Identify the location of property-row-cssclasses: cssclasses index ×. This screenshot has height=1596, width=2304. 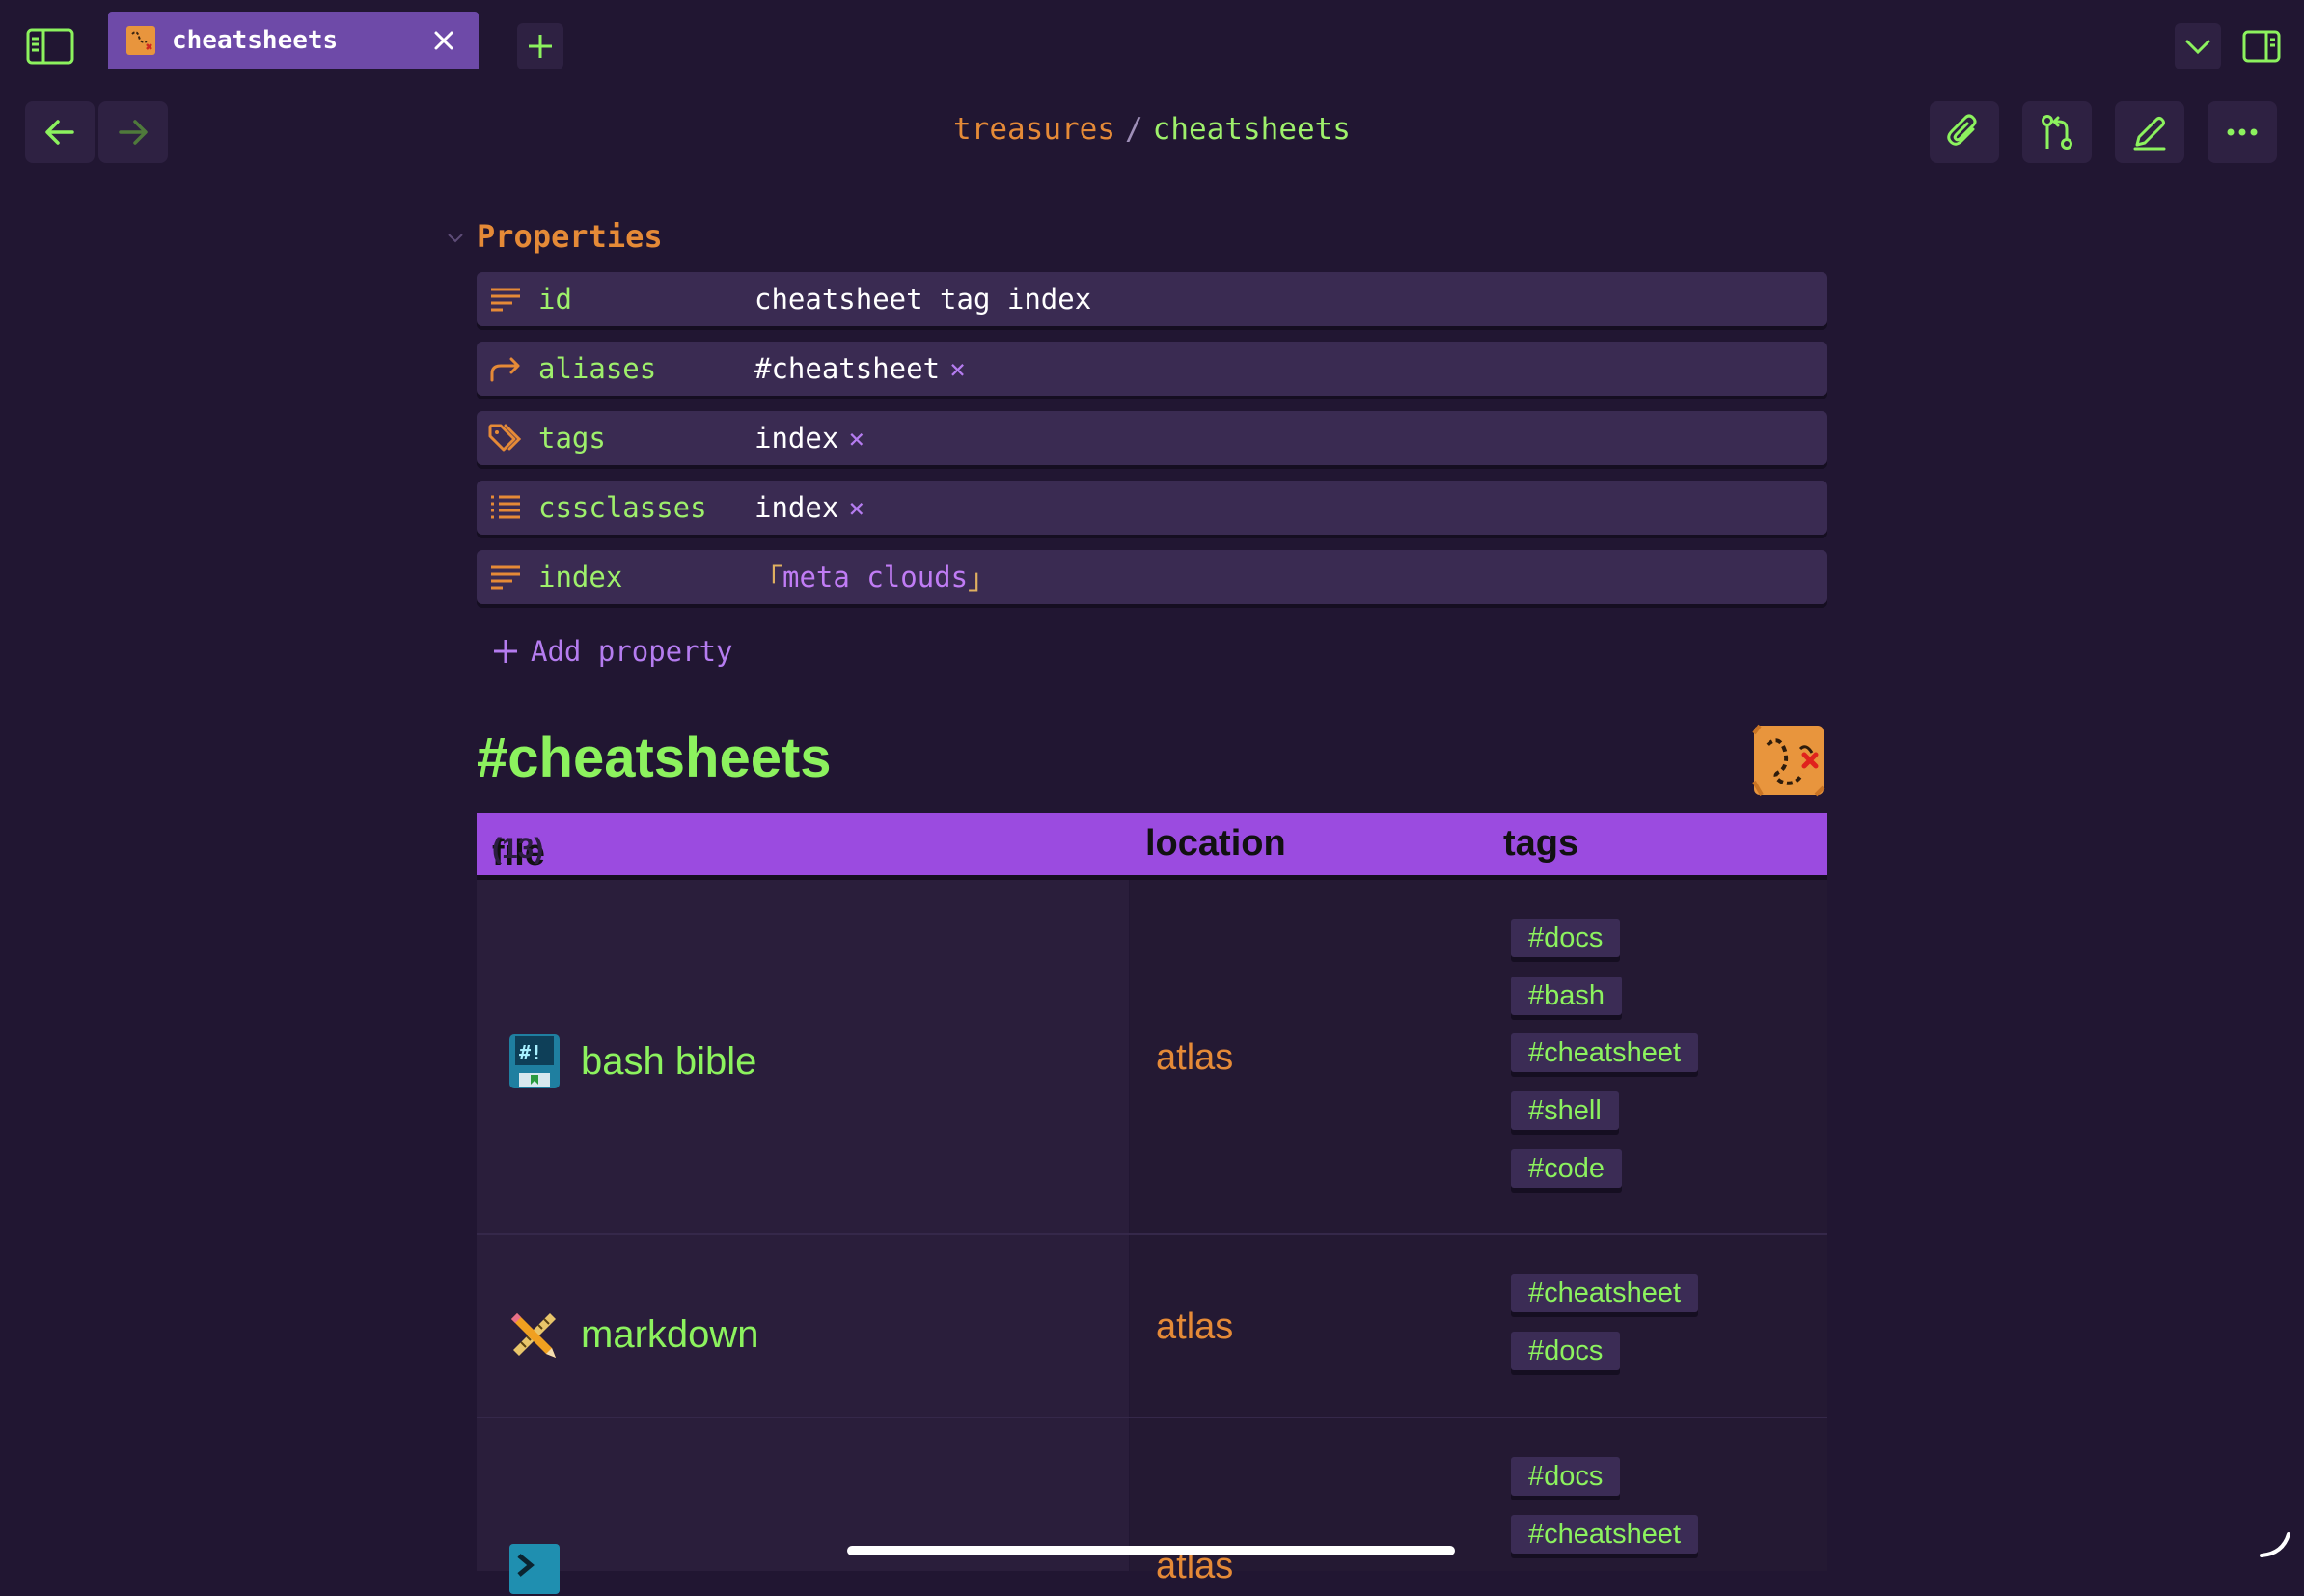
(1152, 508).